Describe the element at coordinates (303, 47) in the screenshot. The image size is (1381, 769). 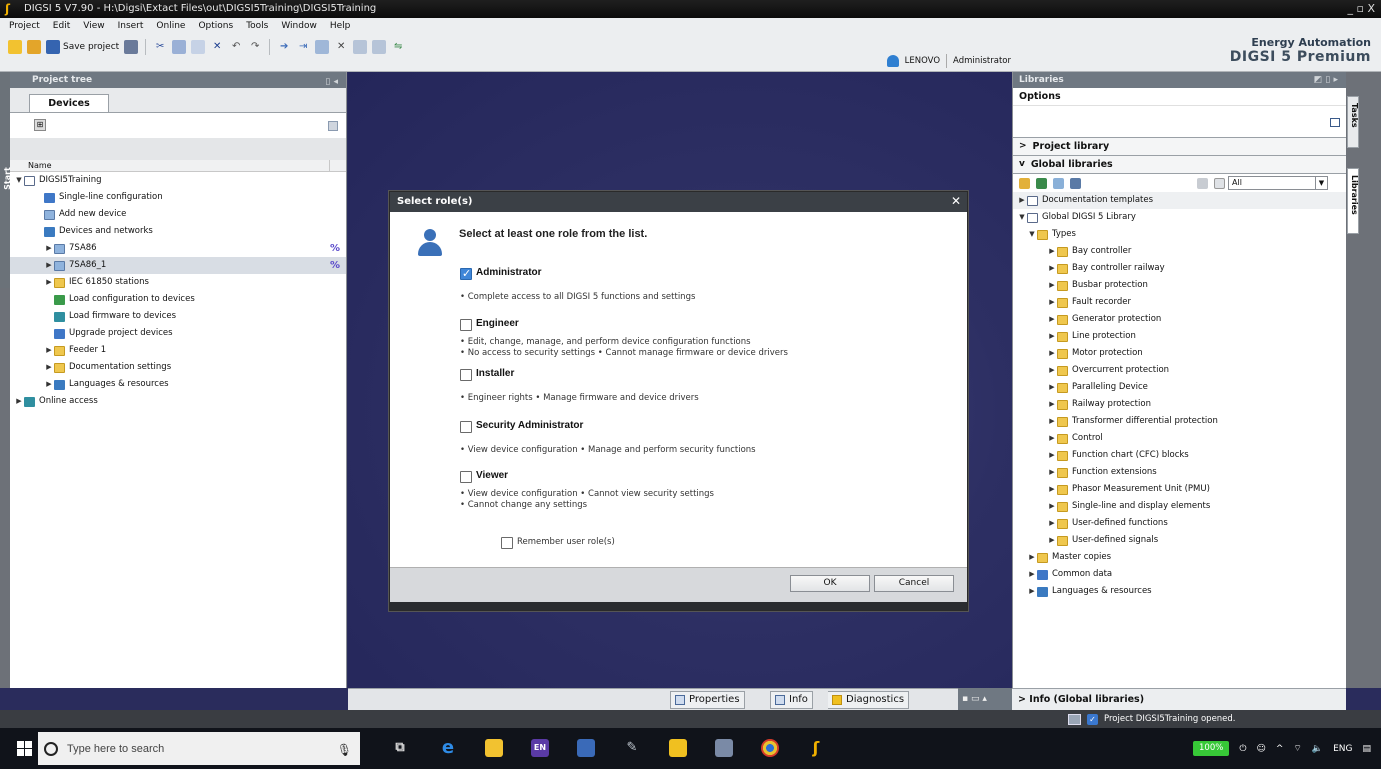
I see `download-icon: ⇥` at that location.